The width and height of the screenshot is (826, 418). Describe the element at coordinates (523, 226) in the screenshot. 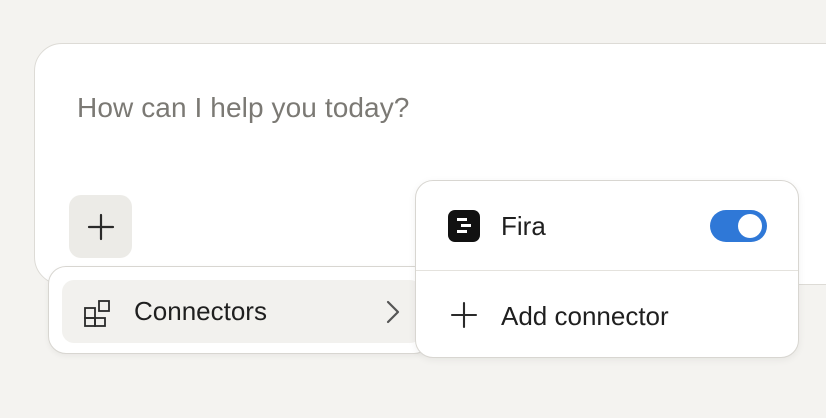

I see `connector-label: Fira` at that location.